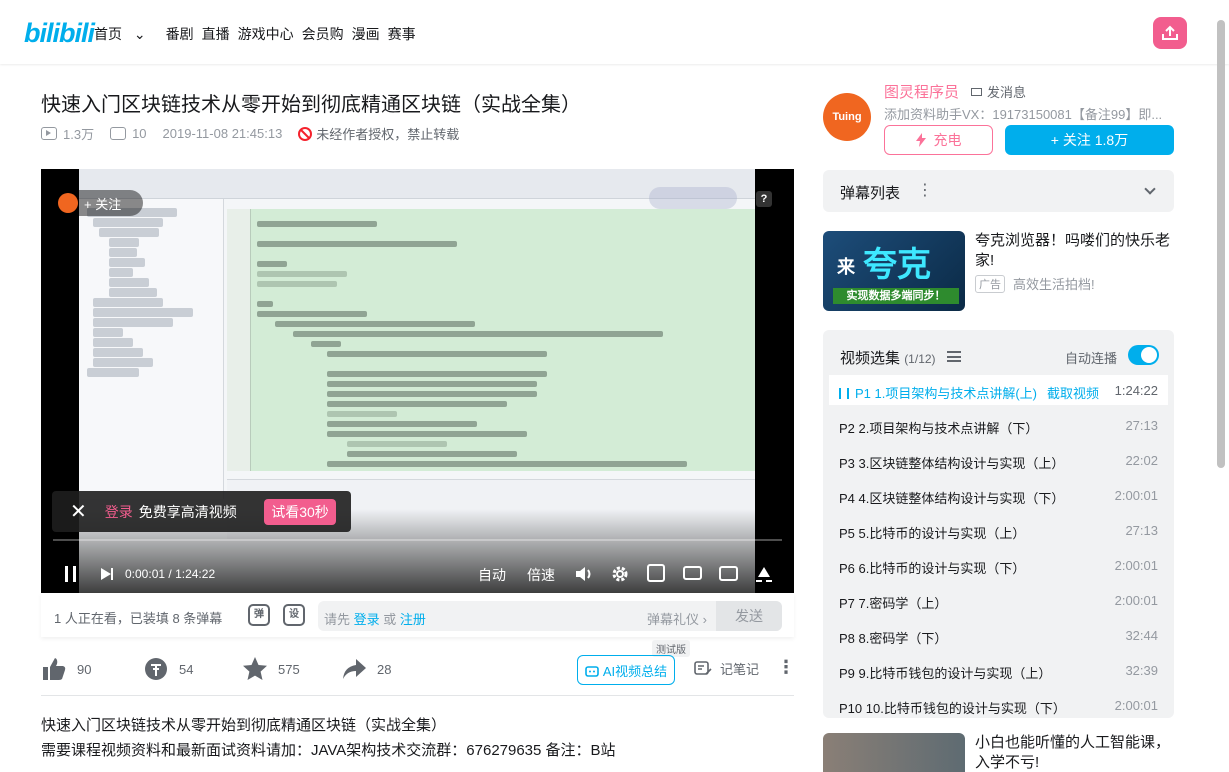 Image resolution: width=1229 pixels, height=772 pixels. I want to click on pause-icon, so click(71, 574).